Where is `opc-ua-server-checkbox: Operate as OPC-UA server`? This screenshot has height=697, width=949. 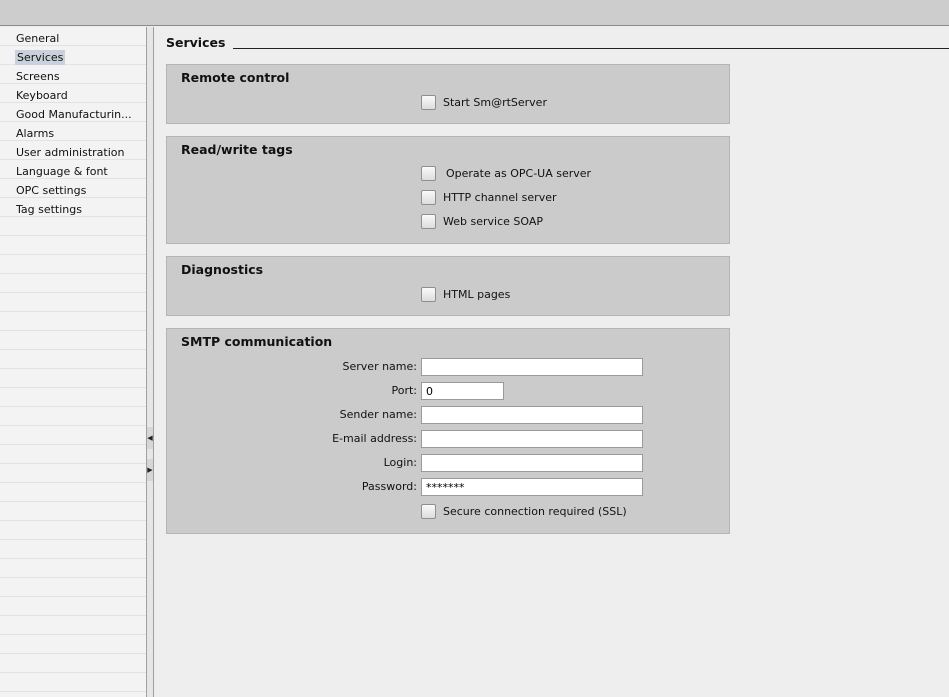
opc-ua-server-checkbox: Operate as OPC-UA server is located at coordinates (506, 173).